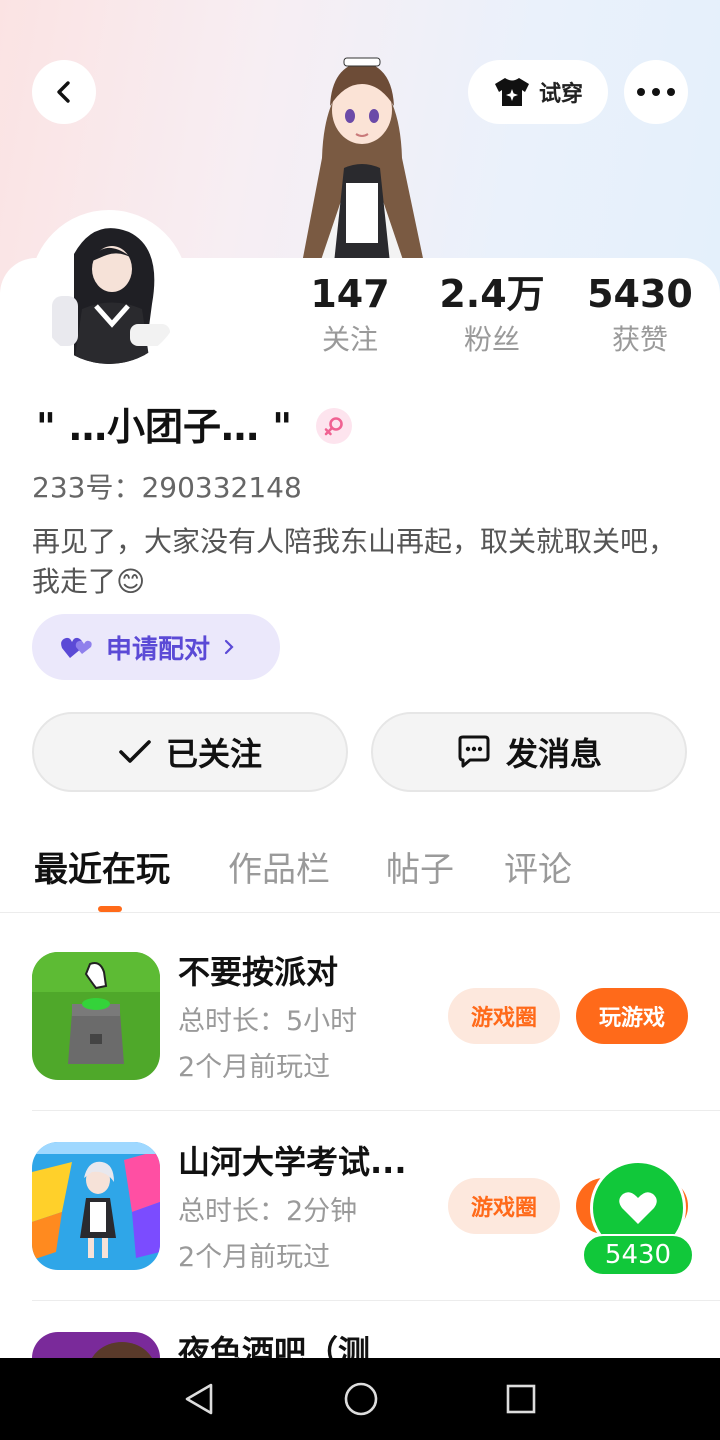 Image resolution: width=720 pixels, height=1440 pixels. I want to click on chevron-left-icon, so click(63, 92).